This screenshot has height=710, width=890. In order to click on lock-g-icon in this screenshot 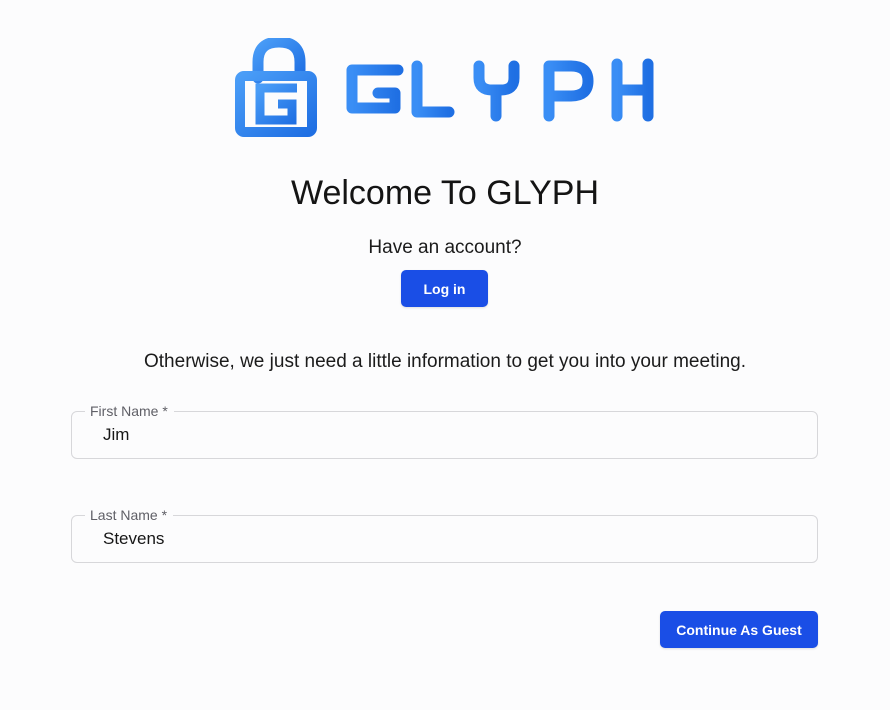, I will do `click(444, 87)`.